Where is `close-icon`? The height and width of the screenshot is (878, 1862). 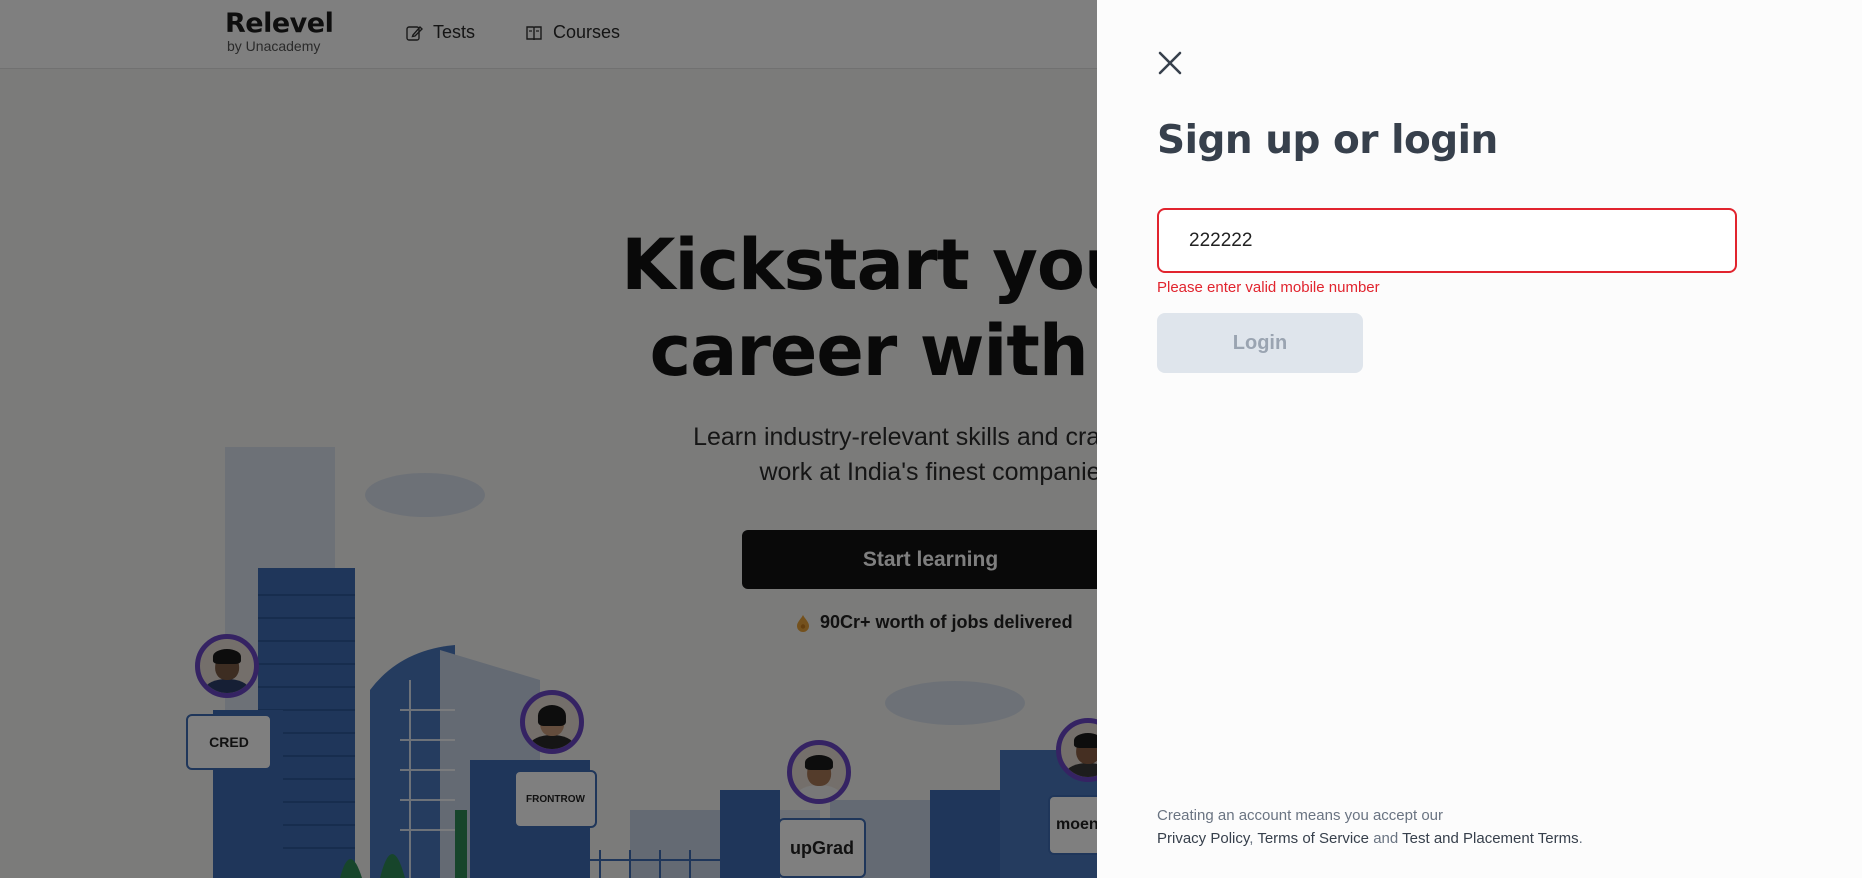
close-icon is located at coordinates (1170, 63).